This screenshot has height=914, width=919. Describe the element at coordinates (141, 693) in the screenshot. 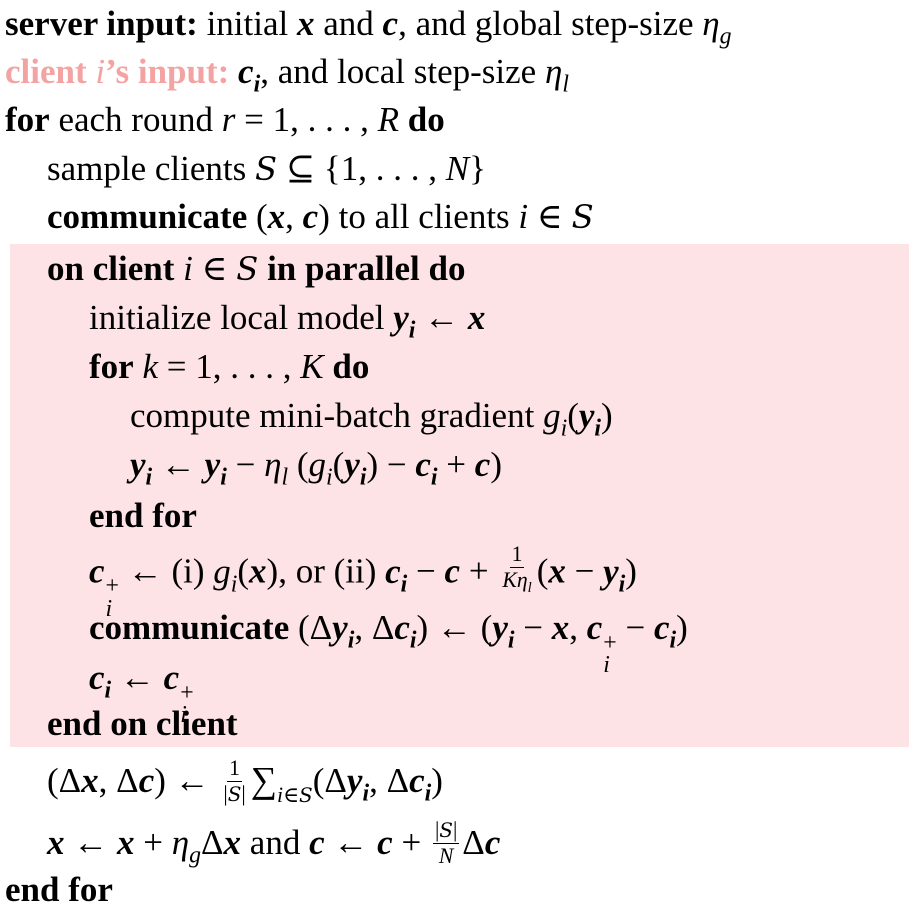

I see `ci-update-line: ci ← c + i` at that location.